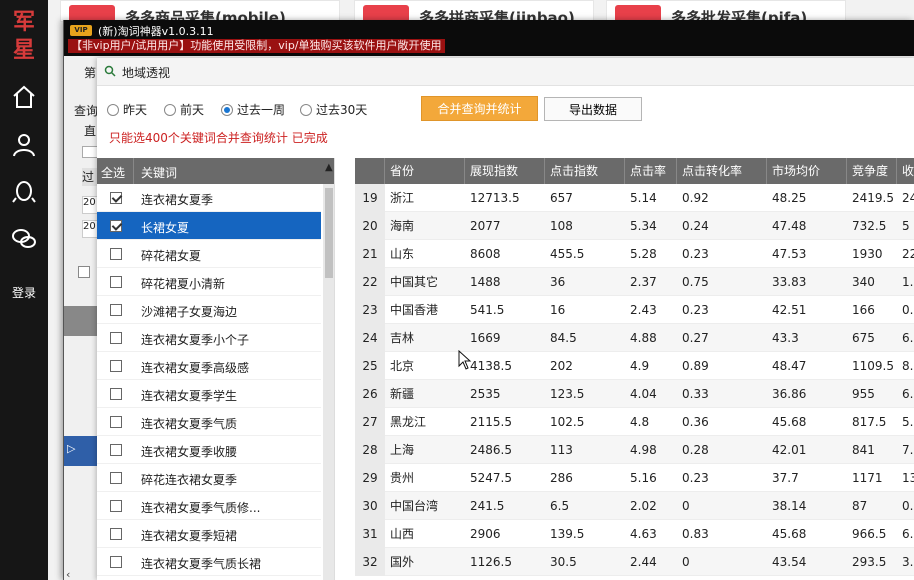  What do you see at coordinates (695, 254) in the screenshot?
I see `table-cell: 0.23` at bounding box center [695, 254].